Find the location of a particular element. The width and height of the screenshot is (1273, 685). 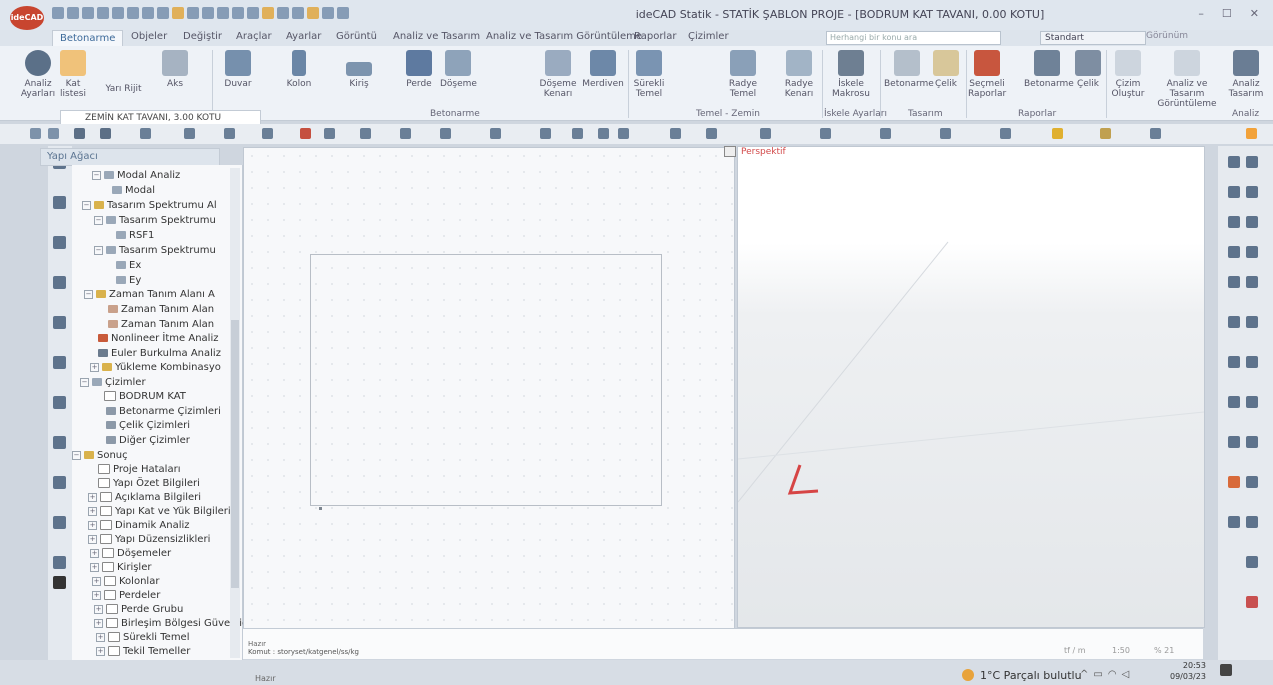

brush-icon is located at coordinates (343, 13).